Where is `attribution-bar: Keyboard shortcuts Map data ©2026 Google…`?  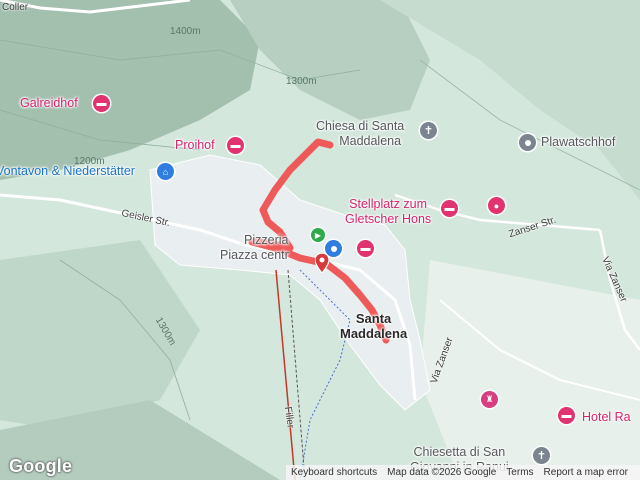
attribution-bar: Keyboard shortcuts Map data ©2026 Google… is located at coordinates (463, 472).